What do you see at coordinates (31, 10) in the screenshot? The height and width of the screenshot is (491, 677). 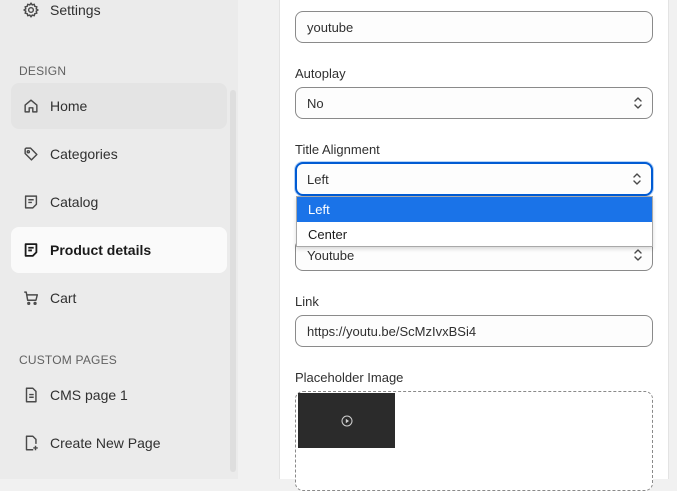 I see `gear-icon` at bounding box center [31, 10].